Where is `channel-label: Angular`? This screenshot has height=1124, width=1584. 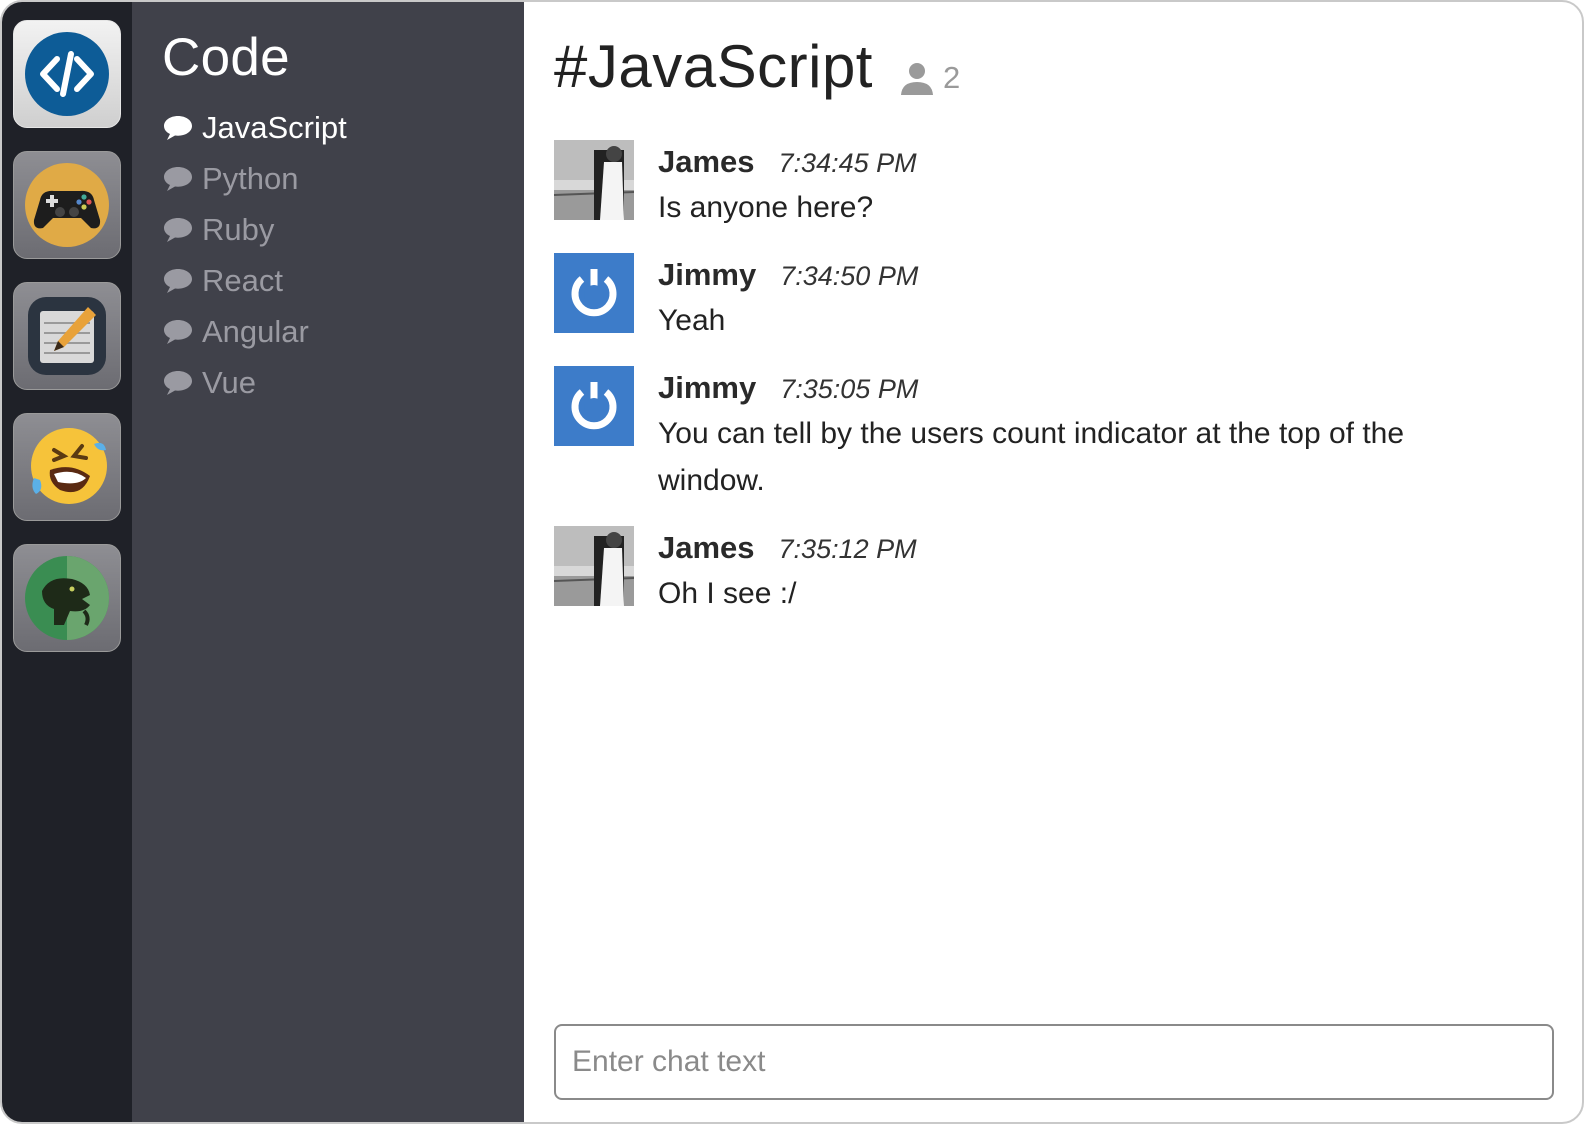
channel-label: Angular is located at coordinates (255, 331).